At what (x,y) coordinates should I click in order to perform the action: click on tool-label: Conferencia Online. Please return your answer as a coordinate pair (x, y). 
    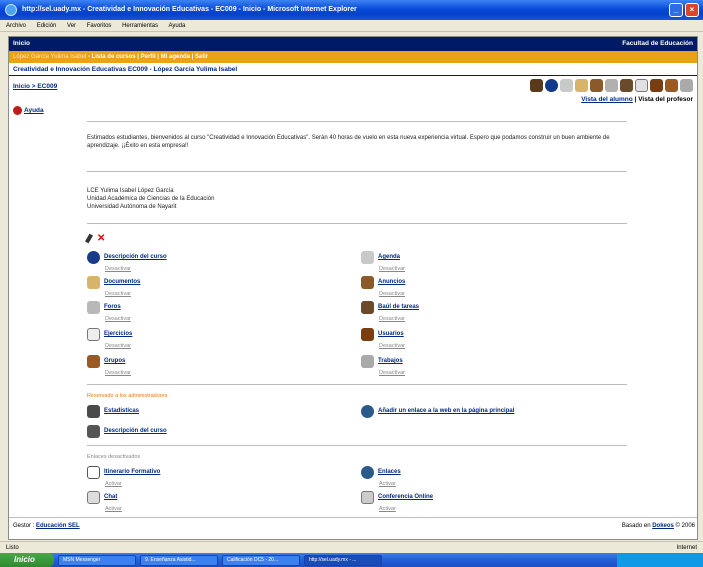
    Looking at the image, I should click on (405, 497).